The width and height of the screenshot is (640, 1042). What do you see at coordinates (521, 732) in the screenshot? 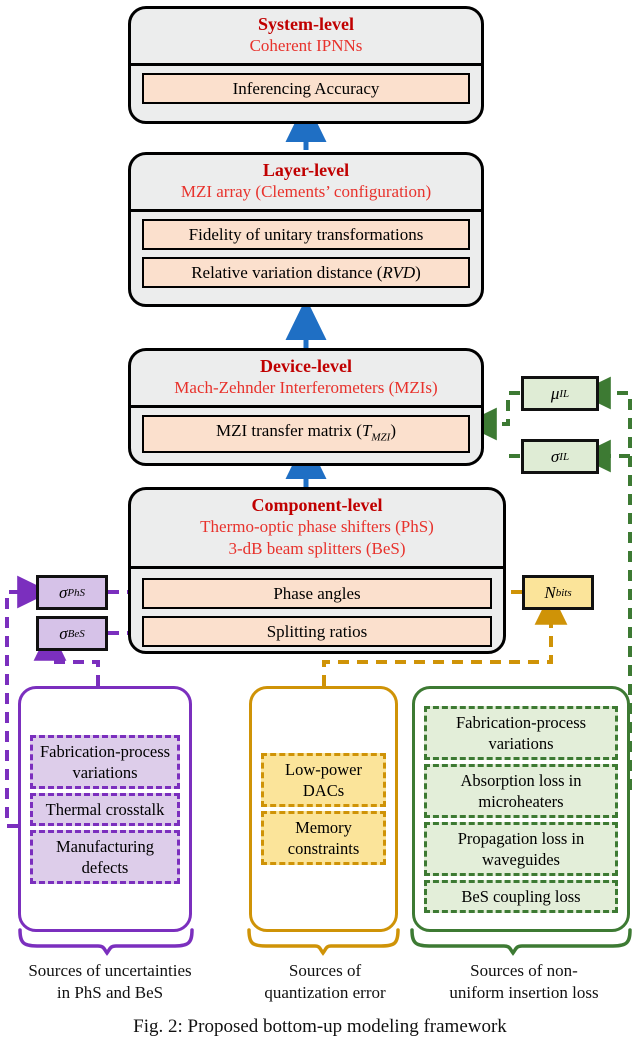
I see `source-item-fabrication-variations-il: Fabrication-process variations` at bounding box center [521, 732].